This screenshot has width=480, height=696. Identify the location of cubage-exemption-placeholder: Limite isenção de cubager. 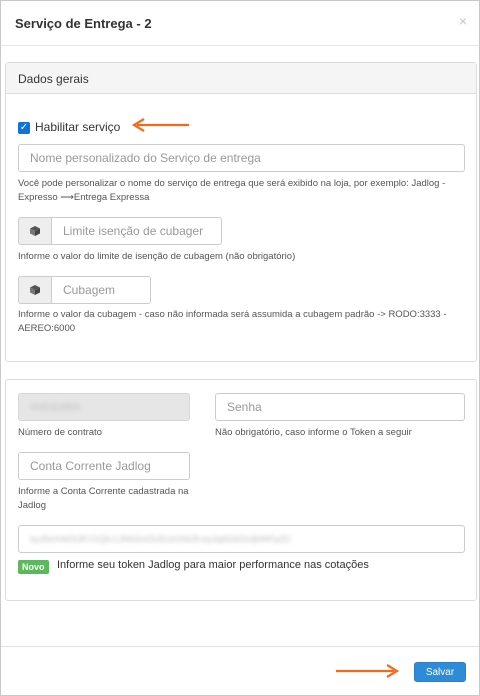
(133, 231).